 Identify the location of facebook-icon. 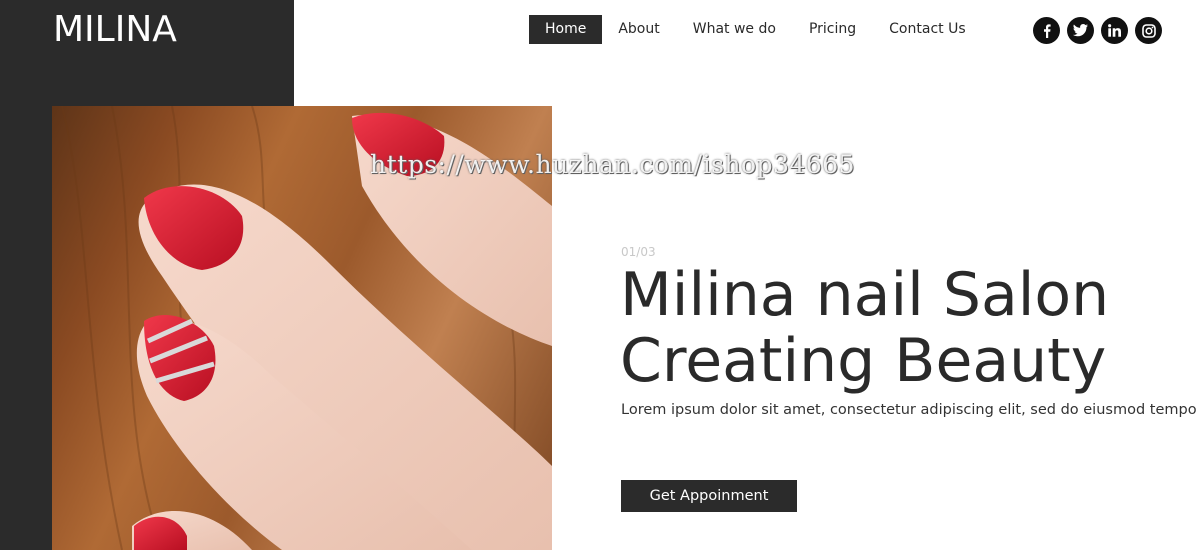
(1046, 30).